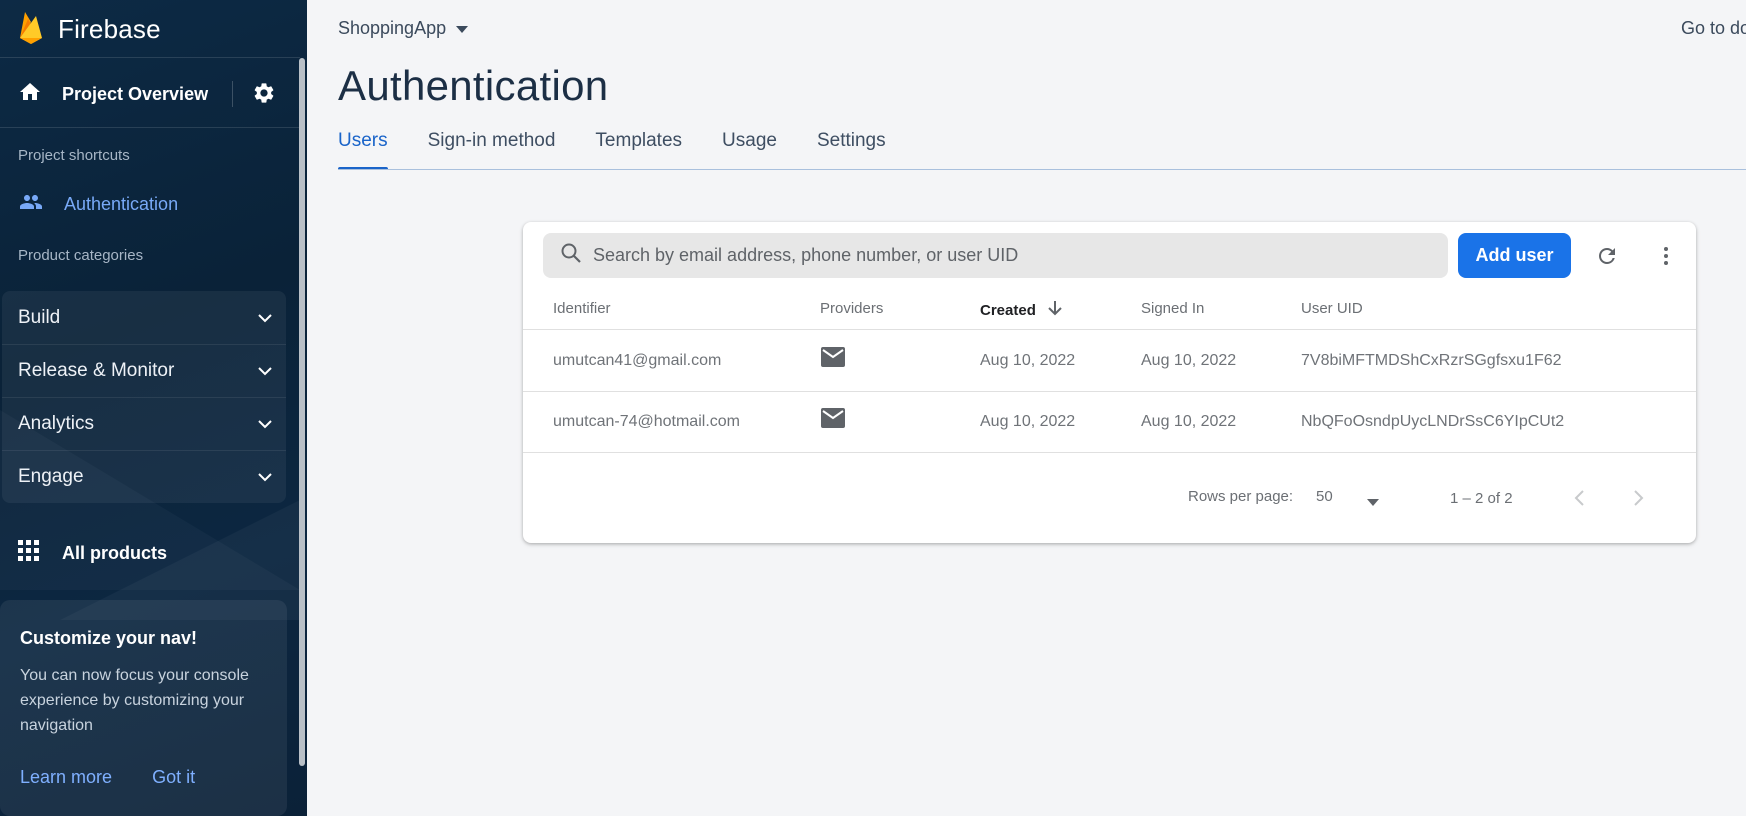 The width and height of the screenshot is (1746, 816). What do you see at coordinates (1013, 255) in the screenshot?
I see `search-input` at bounding box center [1013, 255].